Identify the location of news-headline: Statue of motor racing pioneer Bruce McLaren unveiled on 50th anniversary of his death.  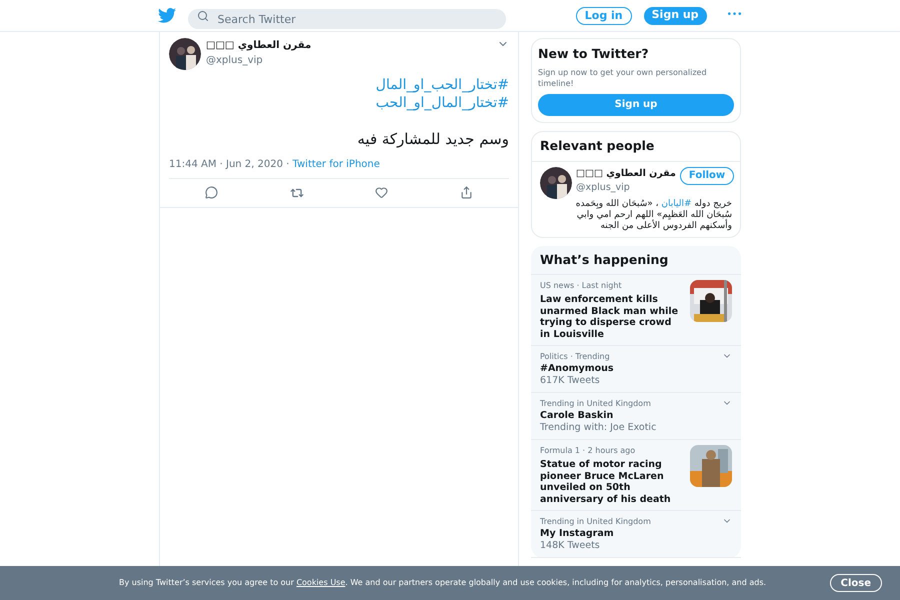
(606, 482).